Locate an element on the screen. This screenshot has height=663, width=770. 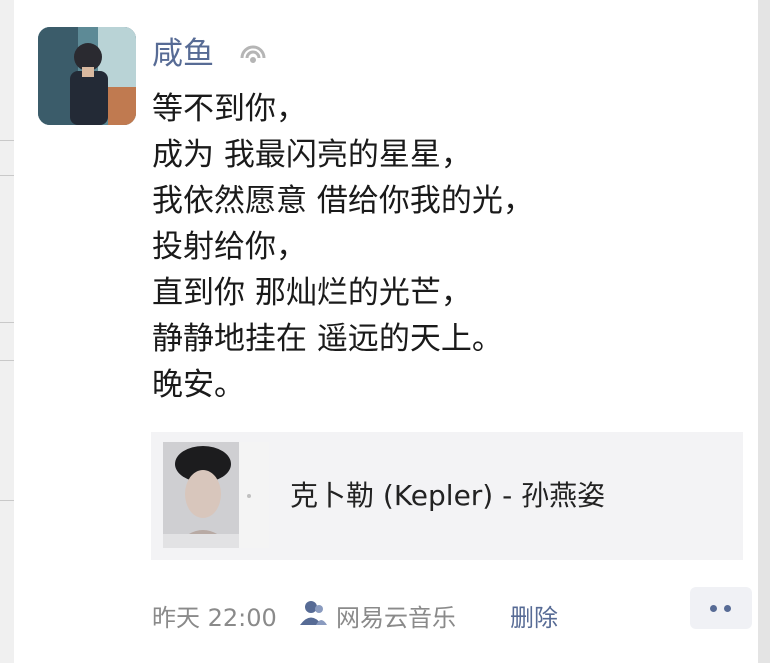
avatar is located at coordinates (87, 76).